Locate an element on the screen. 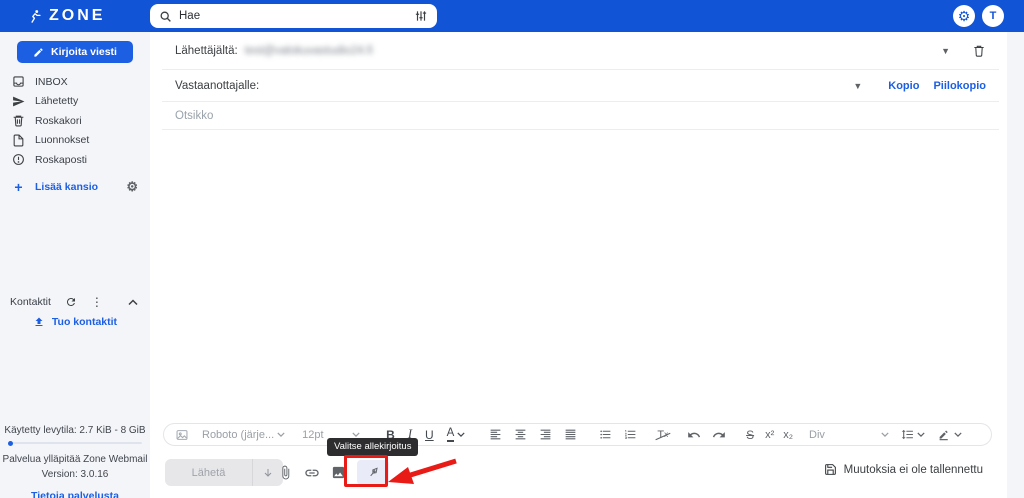 This screenshot has width=1024, height=498. contacts-header: Kontaktit ⋮ is located at coordinates (74, 302).